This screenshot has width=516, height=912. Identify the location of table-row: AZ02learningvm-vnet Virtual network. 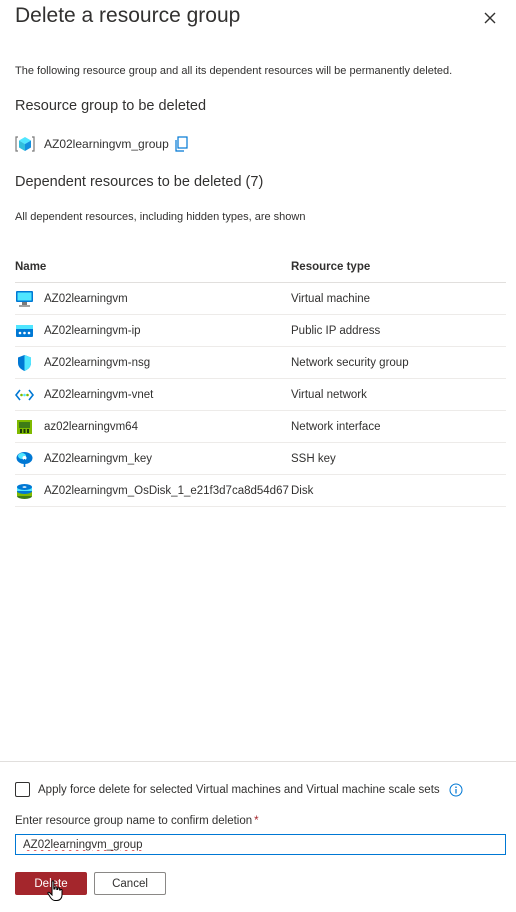
(260, 395).